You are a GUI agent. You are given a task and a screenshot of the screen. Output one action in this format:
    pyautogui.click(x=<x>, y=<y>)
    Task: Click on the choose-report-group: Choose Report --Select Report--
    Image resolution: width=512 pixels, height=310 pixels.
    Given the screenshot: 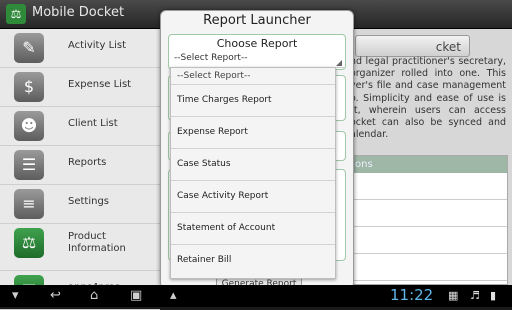 What is the action you would take?
    pyautogui.click(x=257, y=52)
    